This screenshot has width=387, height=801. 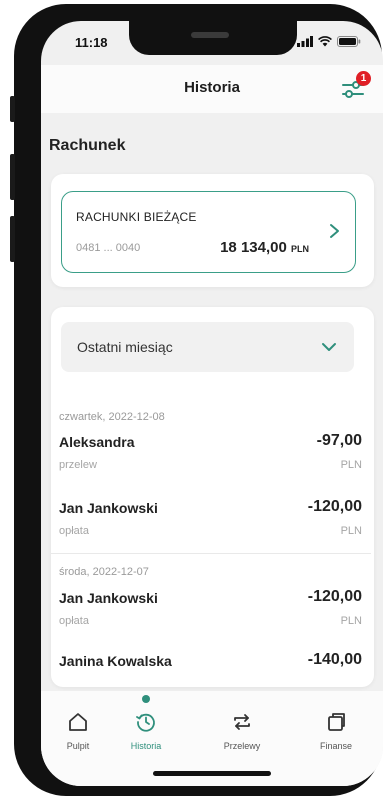 What do you see at coordinates (212, 773) in the screenshot?
I see `home-indicator` at bounding box center [212, 773].